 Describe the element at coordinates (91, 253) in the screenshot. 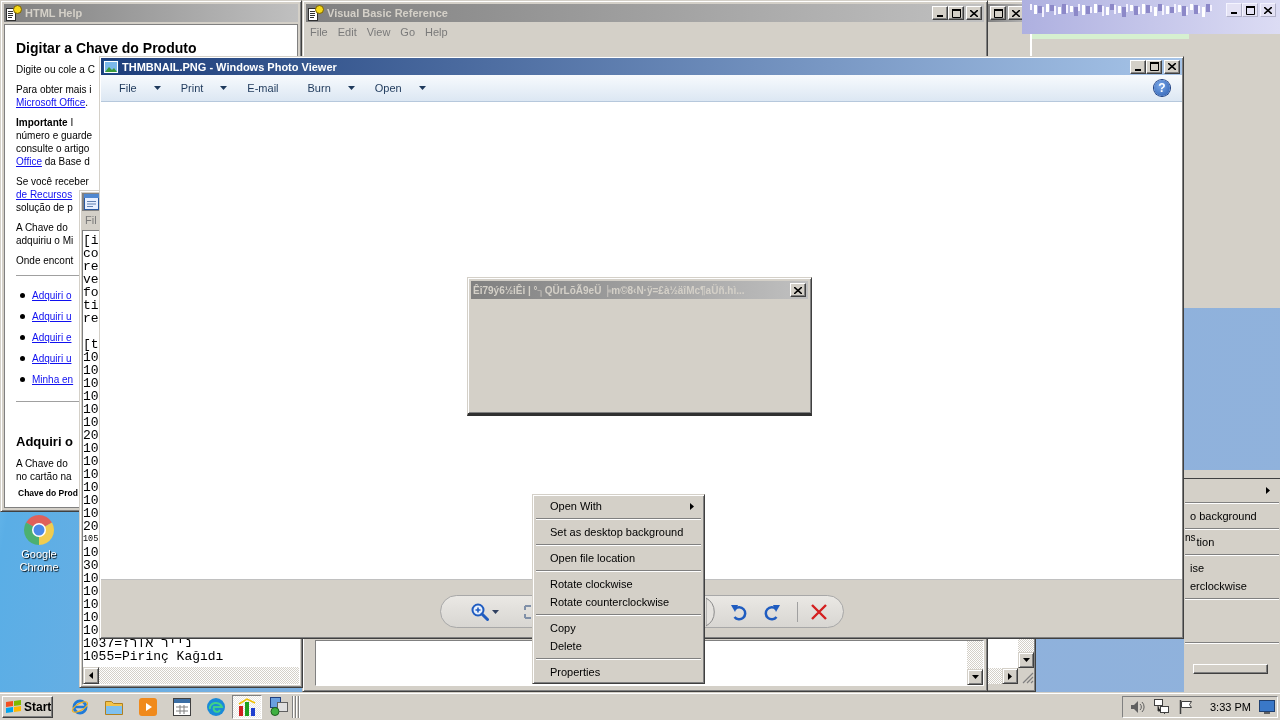

I see `text-line: co` at that location.